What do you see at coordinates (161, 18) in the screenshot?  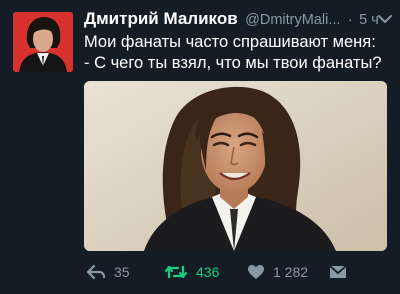 I see `author-name: Дмитрий Маликов` at bounding box center [161, 18].